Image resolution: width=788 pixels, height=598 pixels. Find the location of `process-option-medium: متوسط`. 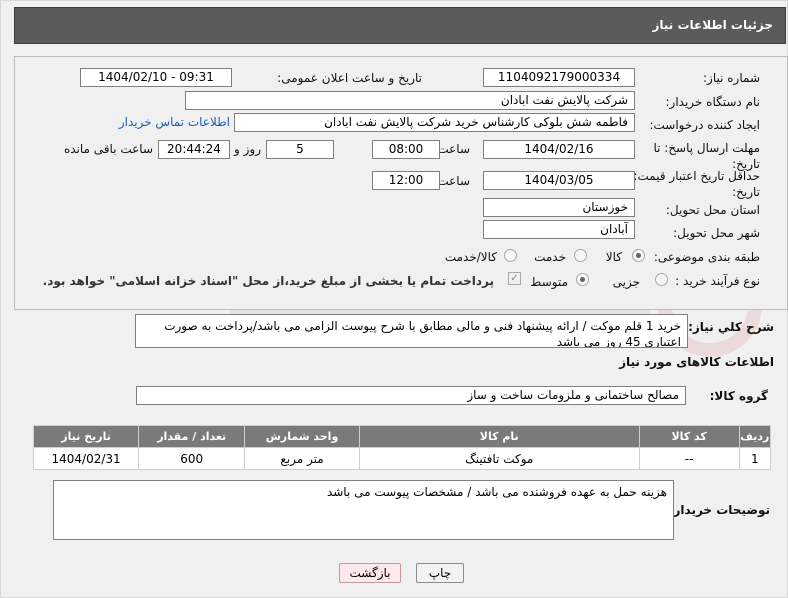

process-option-medium: متوسط is located at coordinates (549, 282).